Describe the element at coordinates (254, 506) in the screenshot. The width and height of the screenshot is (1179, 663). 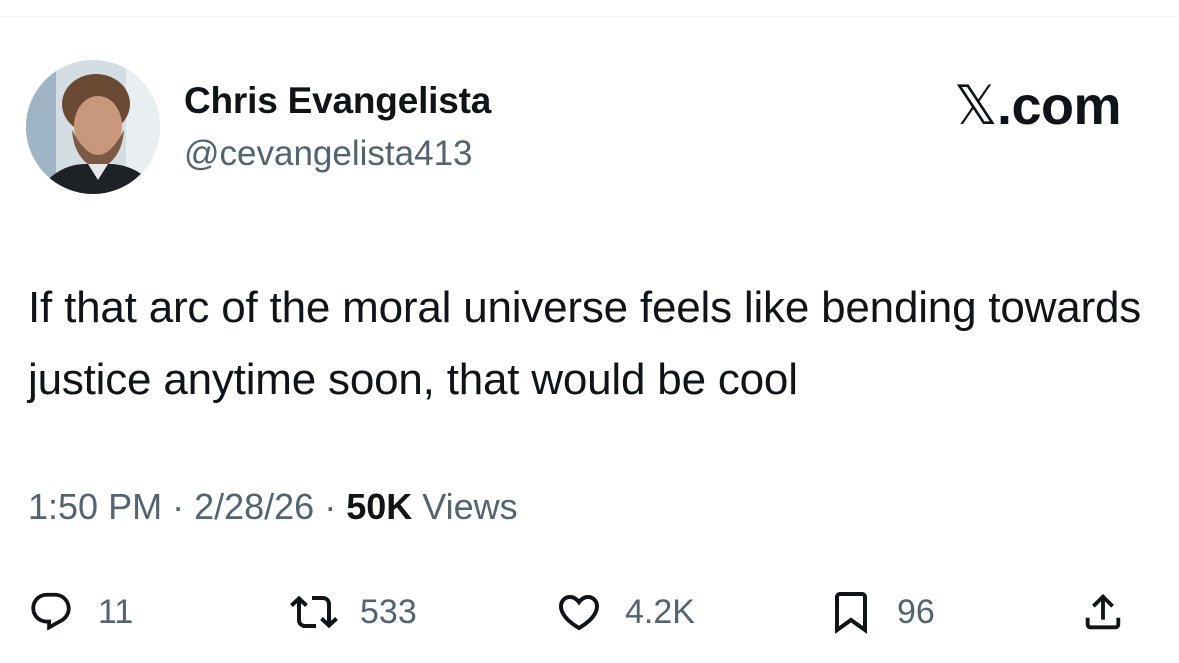
I see `tweet-date: 2/28/26` at that location.